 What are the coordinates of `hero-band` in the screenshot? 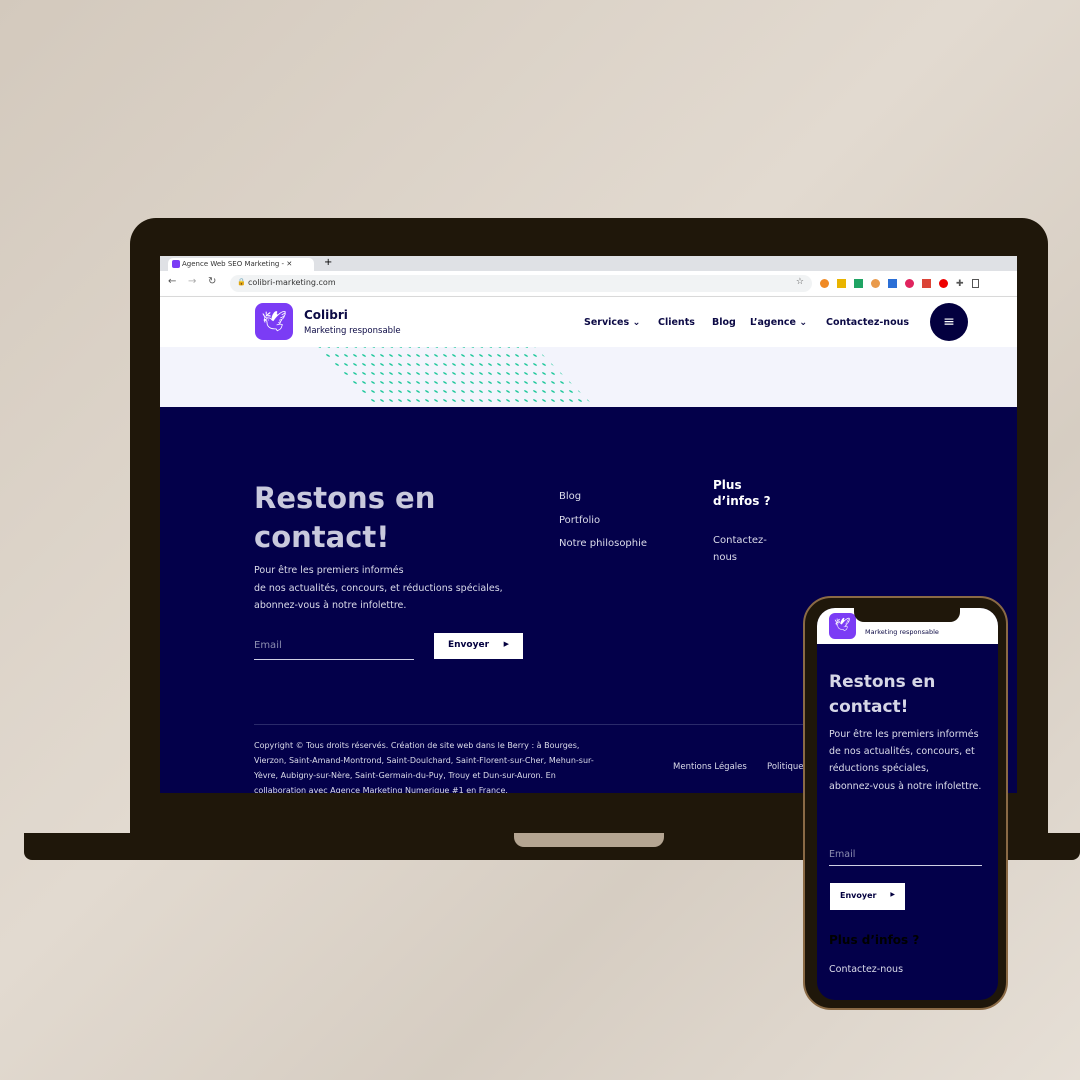 It's located at (588, 377).